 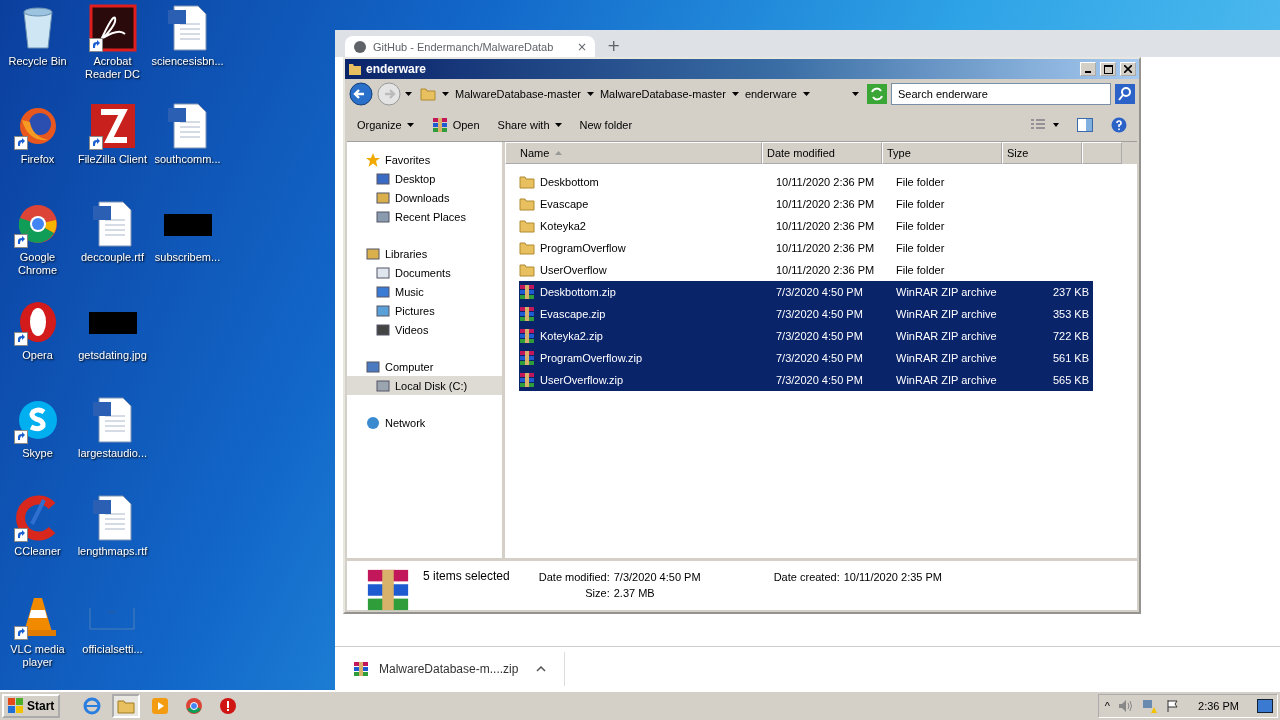 What do you see at coordinates (424, 159) in the screenshot?
I see `nav-item: Favorites` at bounding box center [424, 159].